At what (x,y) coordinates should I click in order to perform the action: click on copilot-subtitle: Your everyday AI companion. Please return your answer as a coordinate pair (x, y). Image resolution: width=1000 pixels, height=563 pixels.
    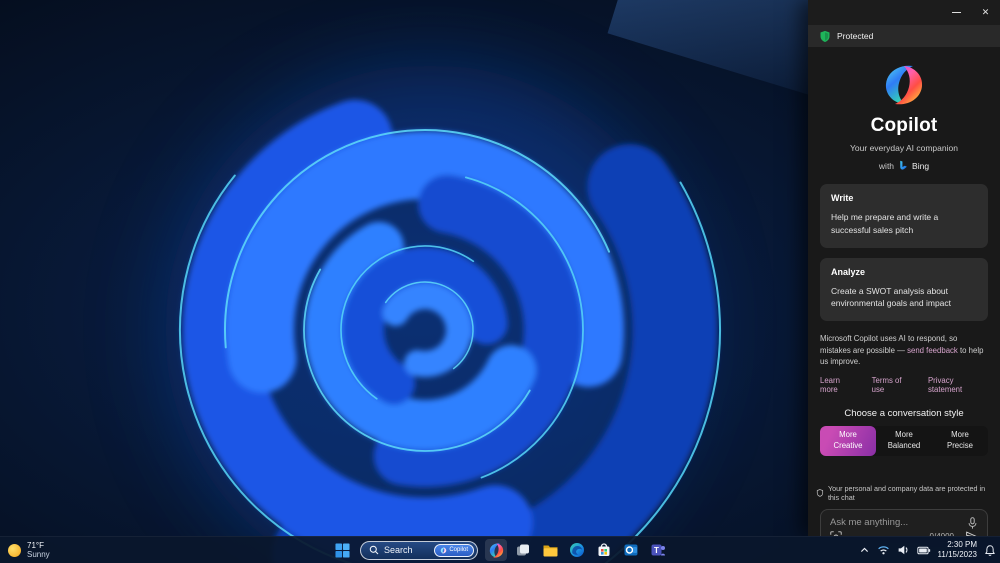
    Looking at the image, I should click on (904, 148).